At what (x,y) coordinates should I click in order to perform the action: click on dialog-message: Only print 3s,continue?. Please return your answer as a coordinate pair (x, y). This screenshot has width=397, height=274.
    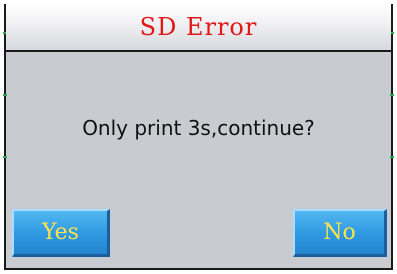
    Looking at the image, I should click on (198, 128).